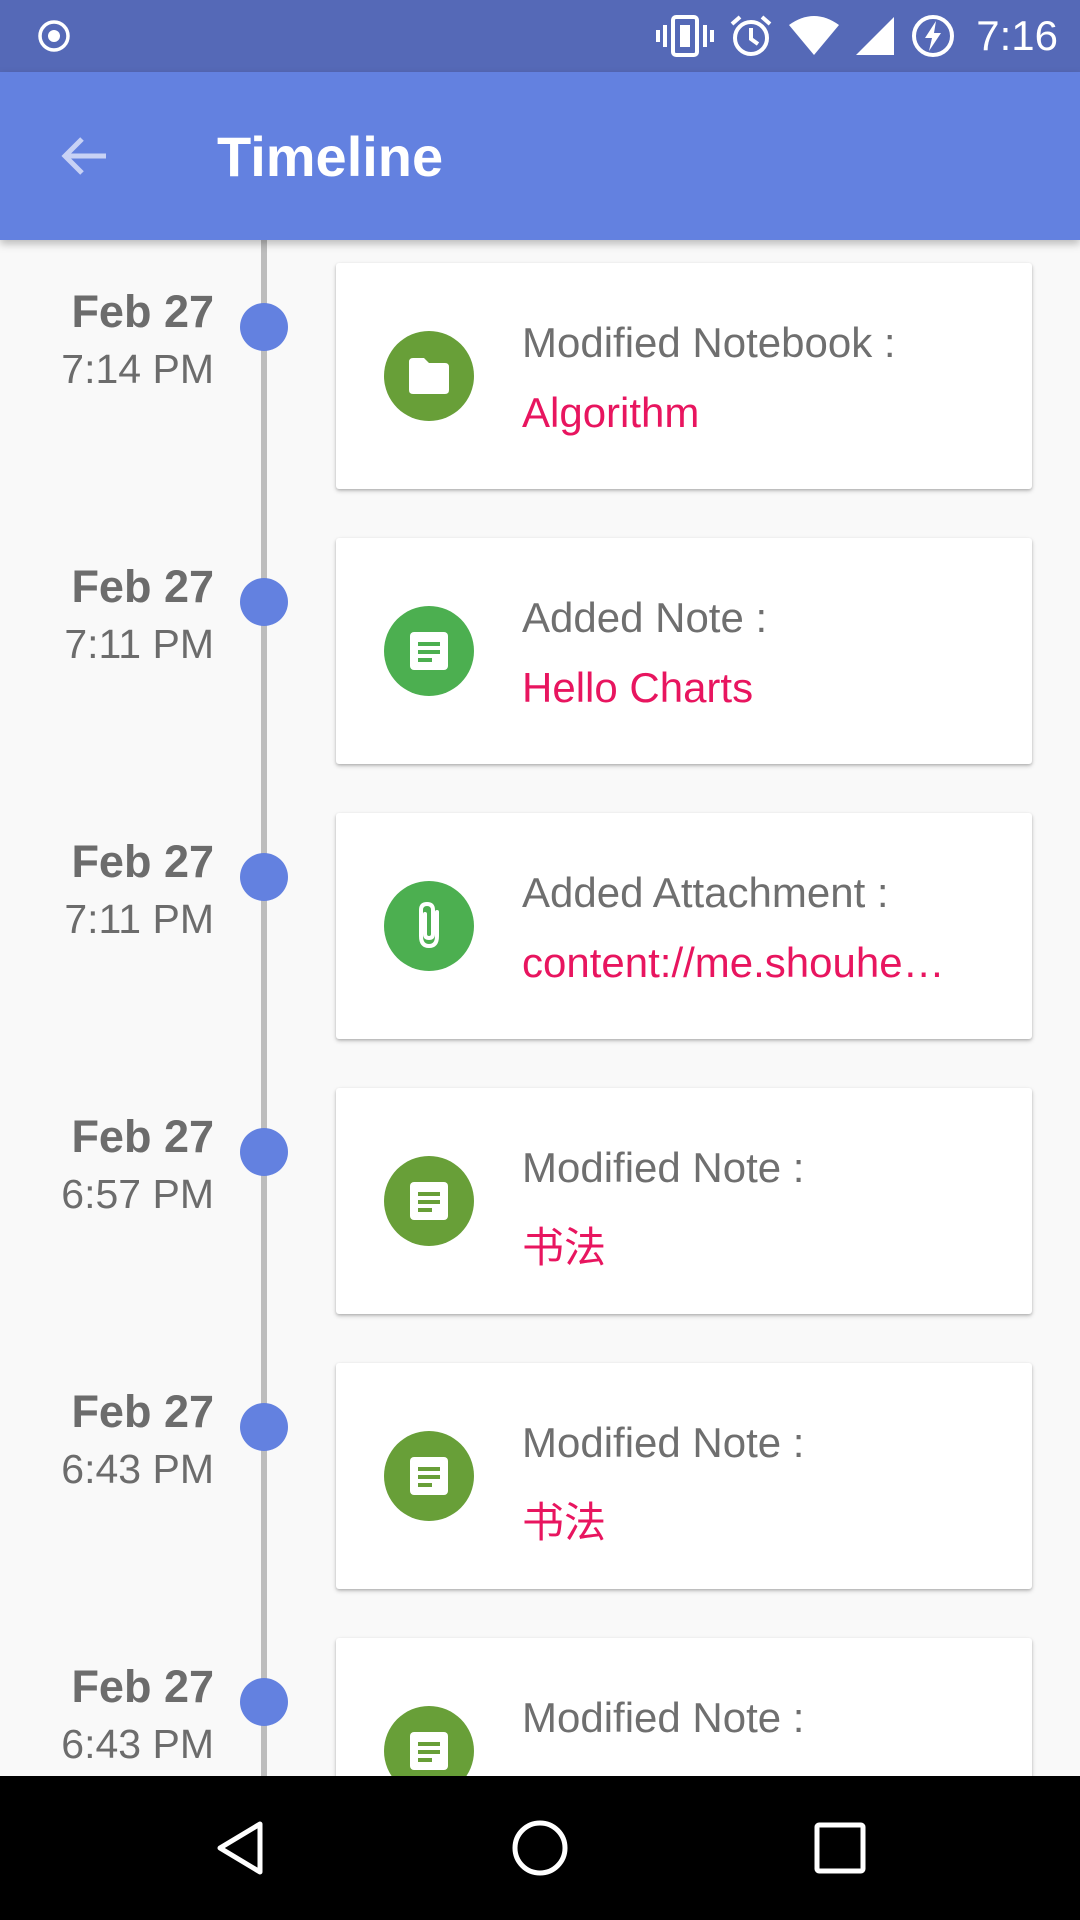  What do you see at coordinates (933, 36) in the screenshot?
I see `battery-charging-icon` at bounding box center [933, 36].